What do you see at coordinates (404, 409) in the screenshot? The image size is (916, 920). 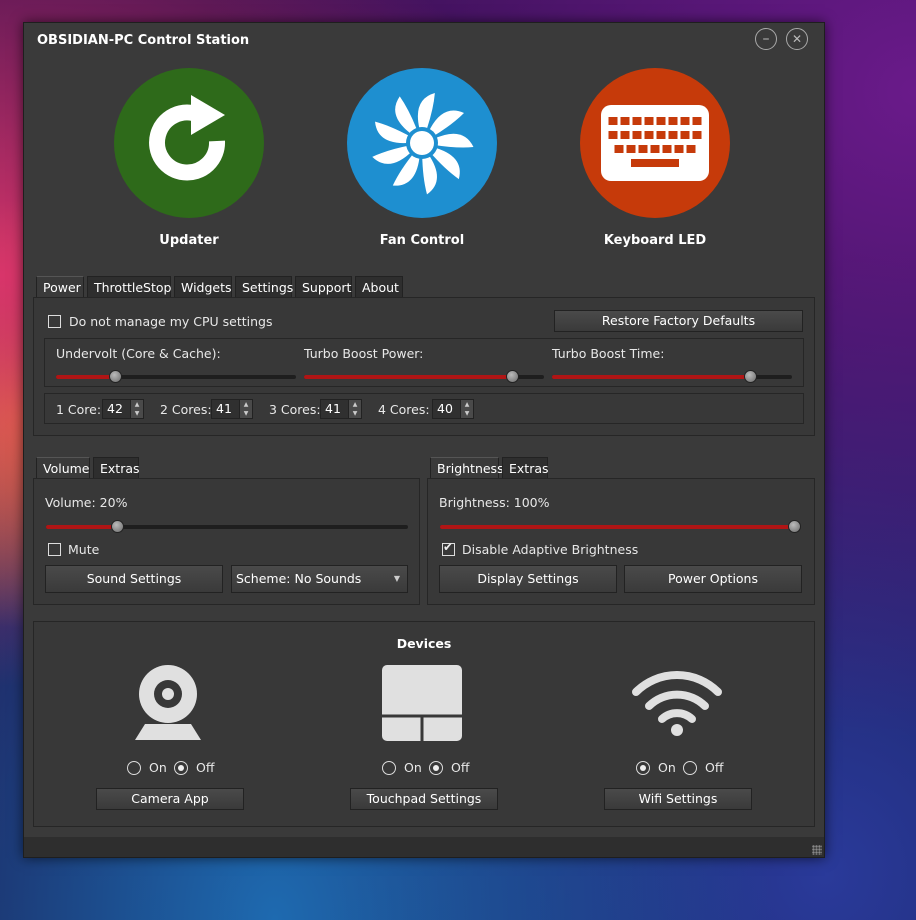 I see `core4-label: 4 Cores:` at bounding box center [404, 409].